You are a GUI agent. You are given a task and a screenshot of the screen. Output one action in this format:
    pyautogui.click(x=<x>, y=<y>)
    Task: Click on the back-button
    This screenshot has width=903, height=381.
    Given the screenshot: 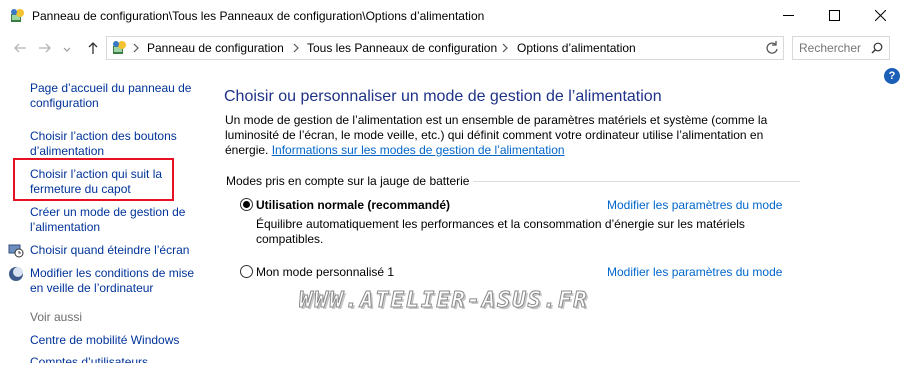 What is the action you would take?
    pyautogui.click(x=20, y=48)
    